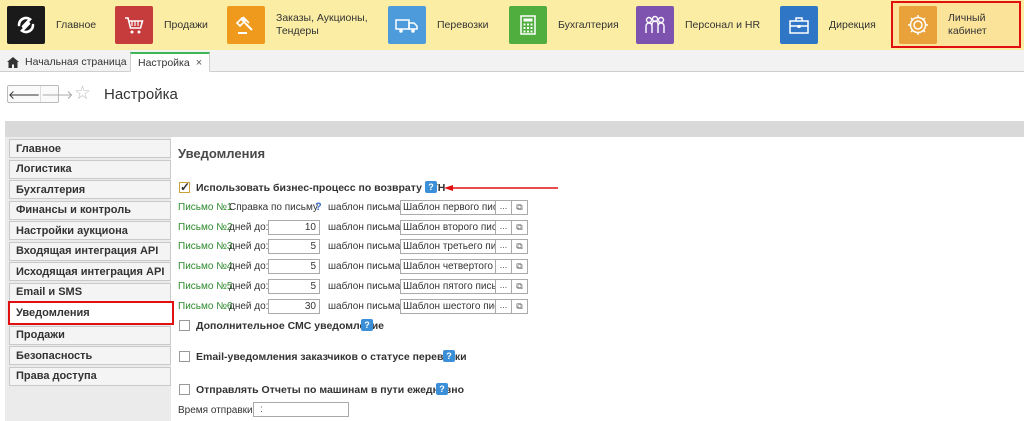 The height and width of the screenshot is (421, 1024). What do you see at coordinates (448, 207) in the screenshot?
I see `template-field: Шаблон первого письма` at bounding box center [448, 207].